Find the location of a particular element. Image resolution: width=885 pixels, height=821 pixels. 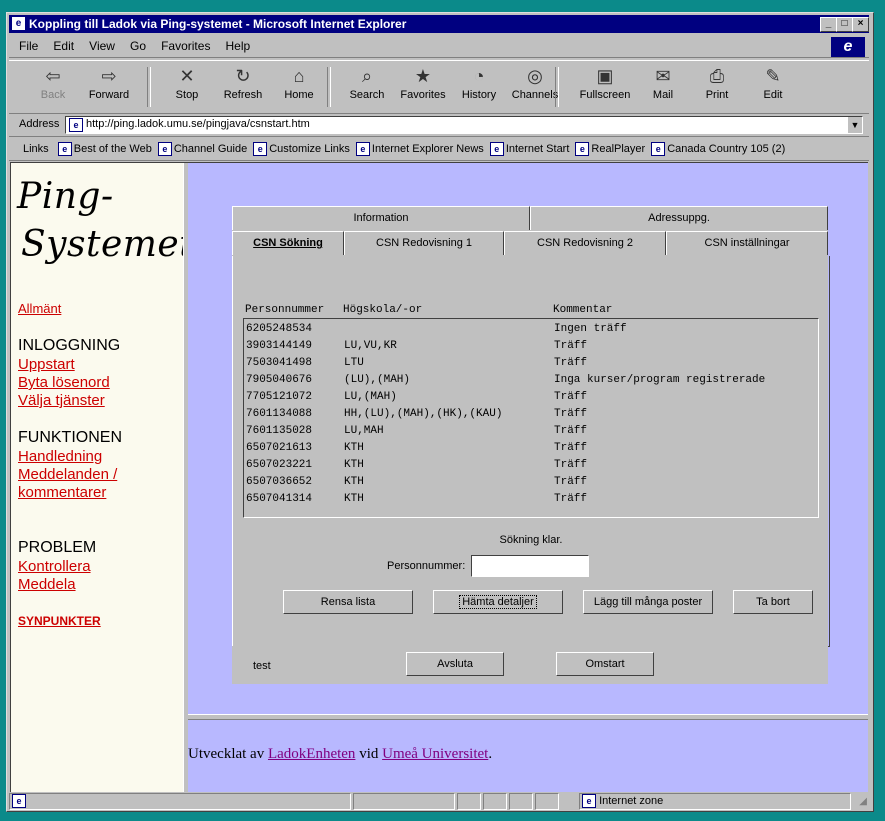

link-umea-universitet: Umeå Universitet is located at coordinates (435, 754).